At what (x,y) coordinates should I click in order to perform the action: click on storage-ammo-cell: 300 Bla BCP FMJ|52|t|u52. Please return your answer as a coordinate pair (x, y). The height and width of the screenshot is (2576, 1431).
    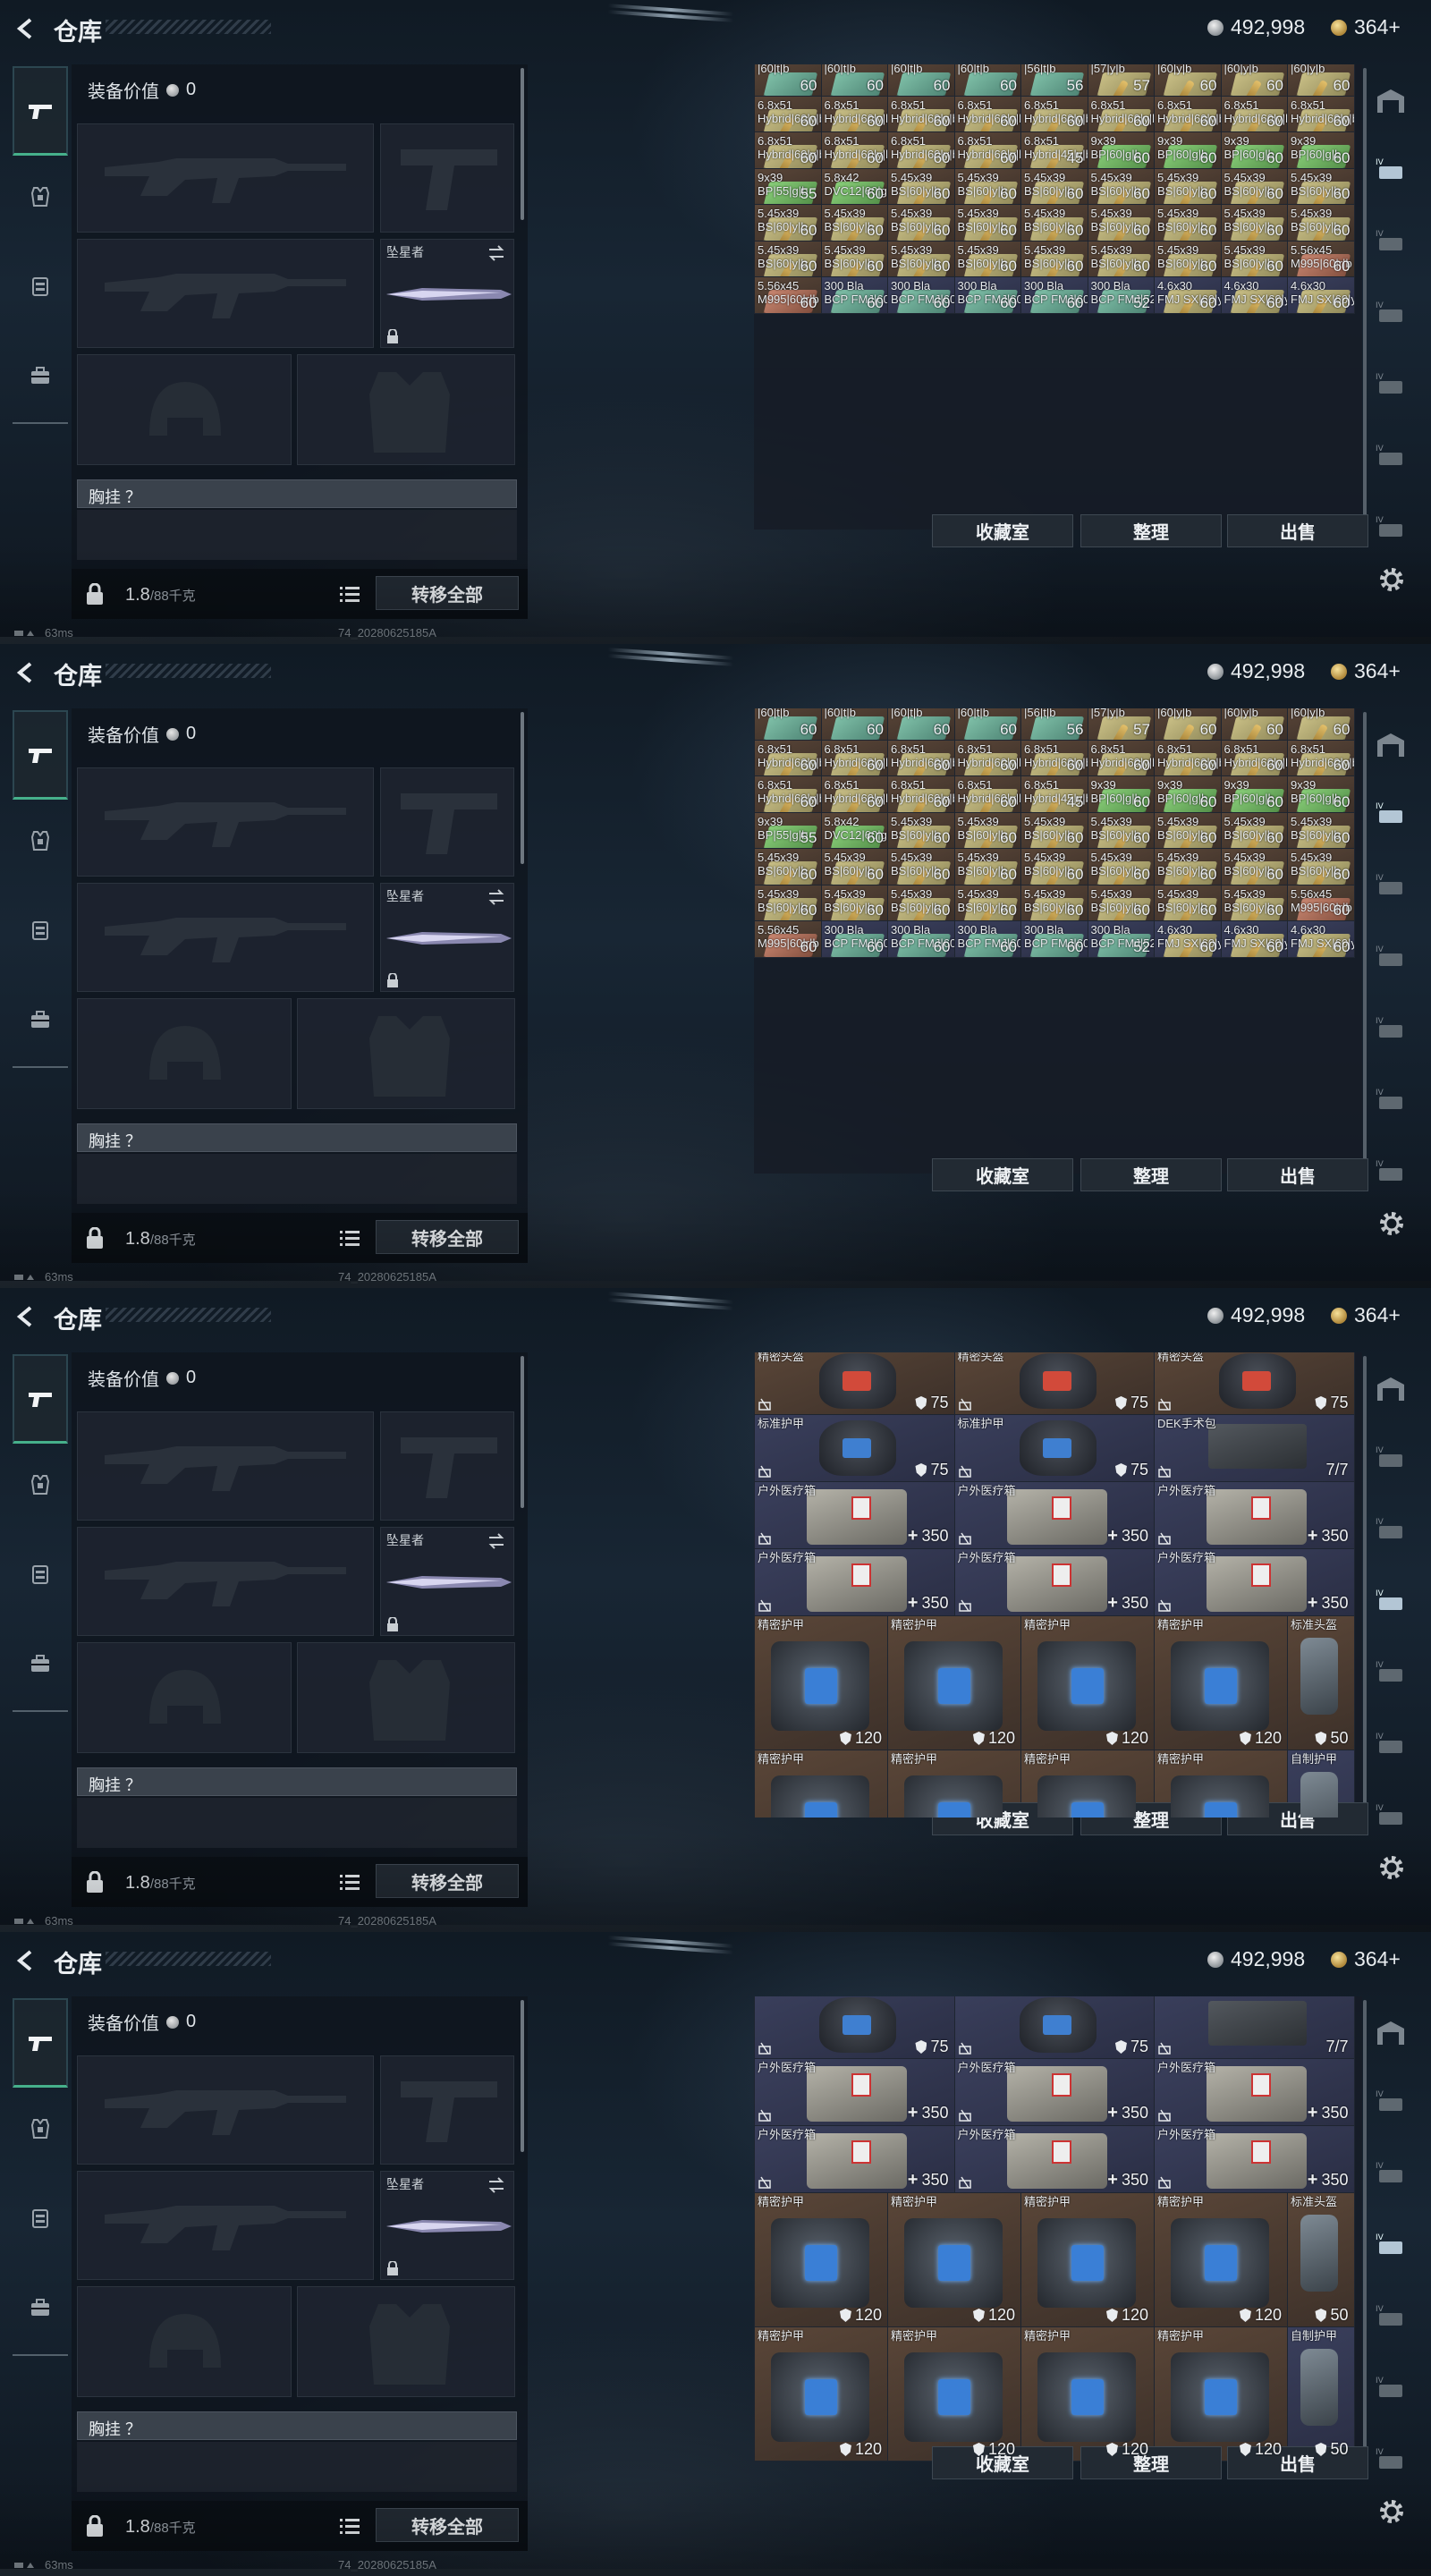
    Looking at the image, I should click on (1121, 939).